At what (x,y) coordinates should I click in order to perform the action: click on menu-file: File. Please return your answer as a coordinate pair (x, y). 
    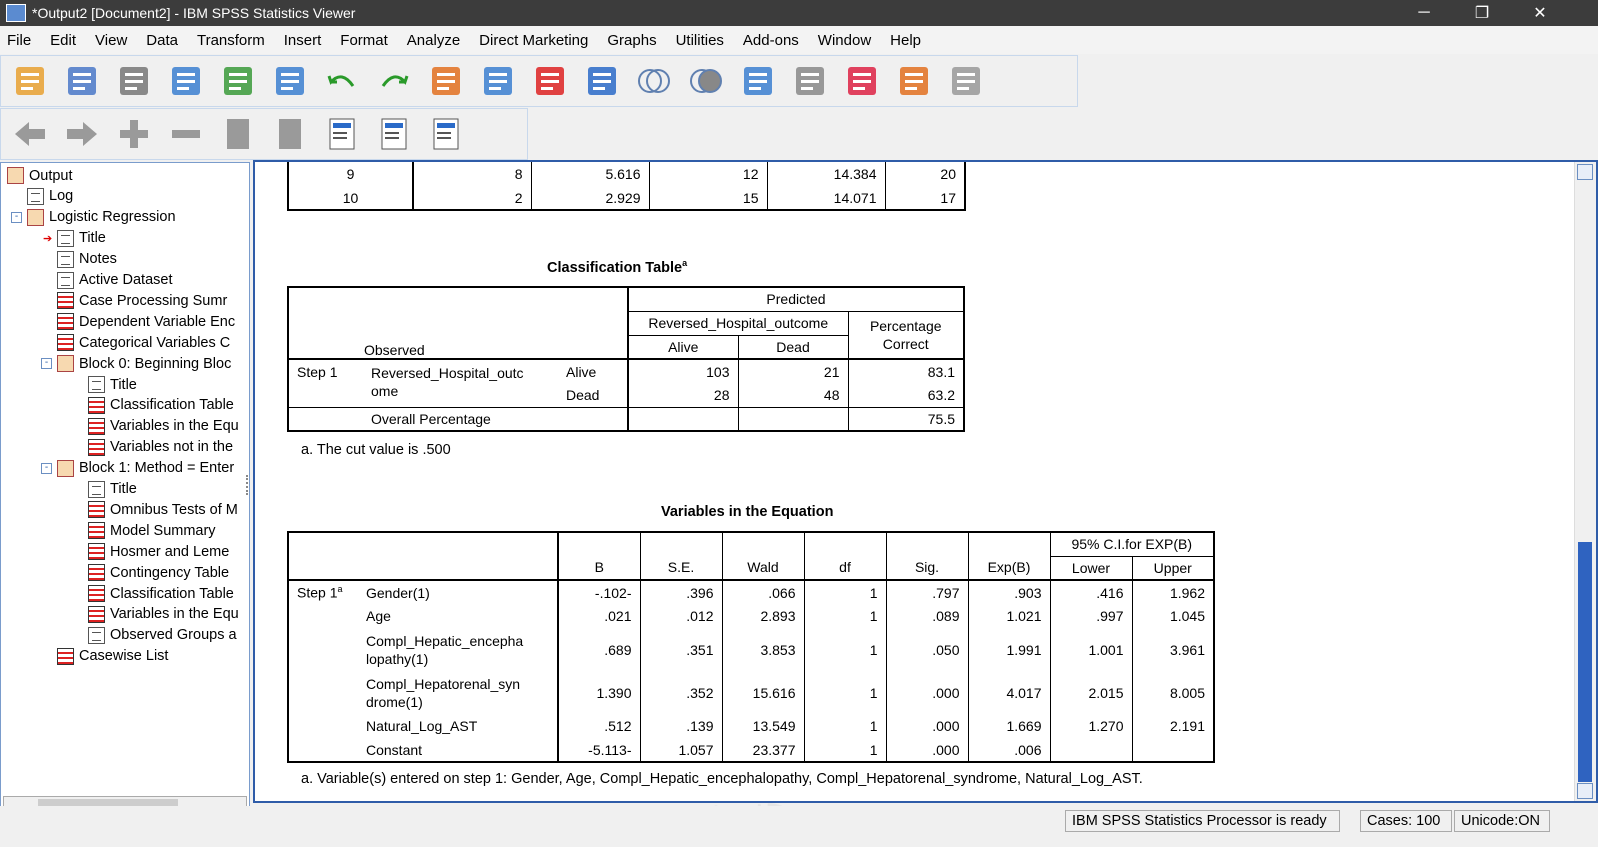
    Looking at the image, I should click on (19, 40).